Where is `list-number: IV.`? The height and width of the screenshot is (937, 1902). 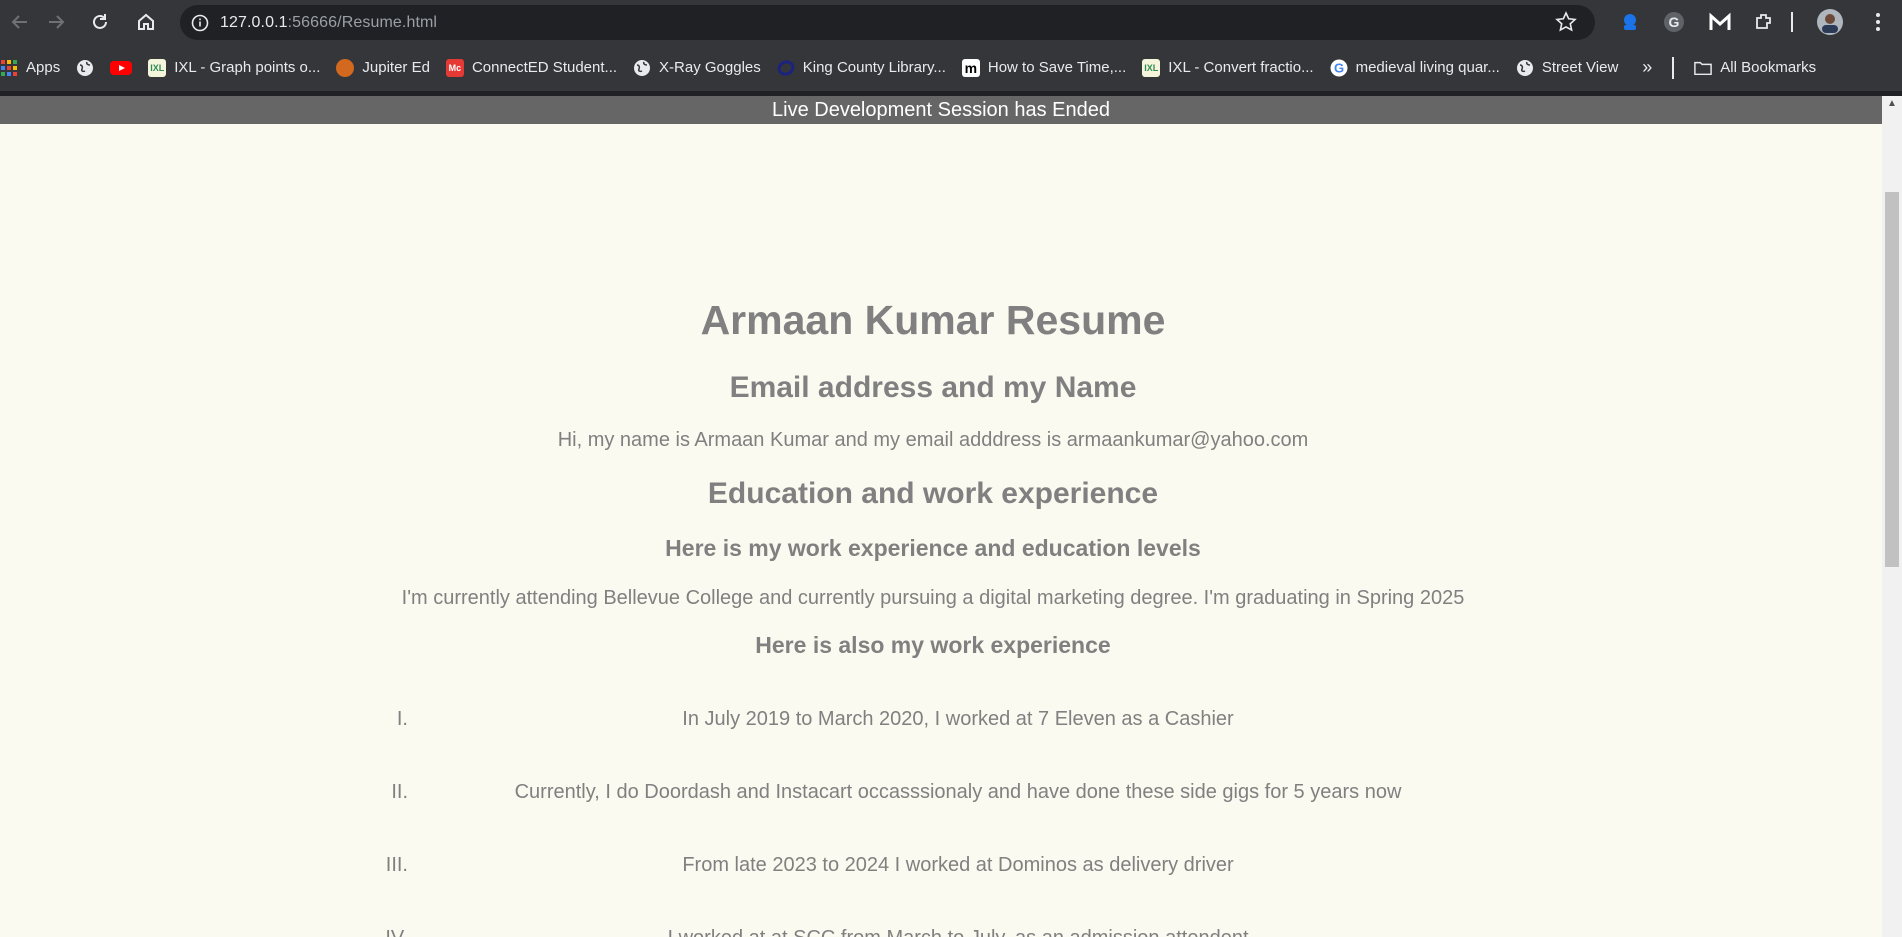
list-number: IV. is located at coordinates (378, 932).